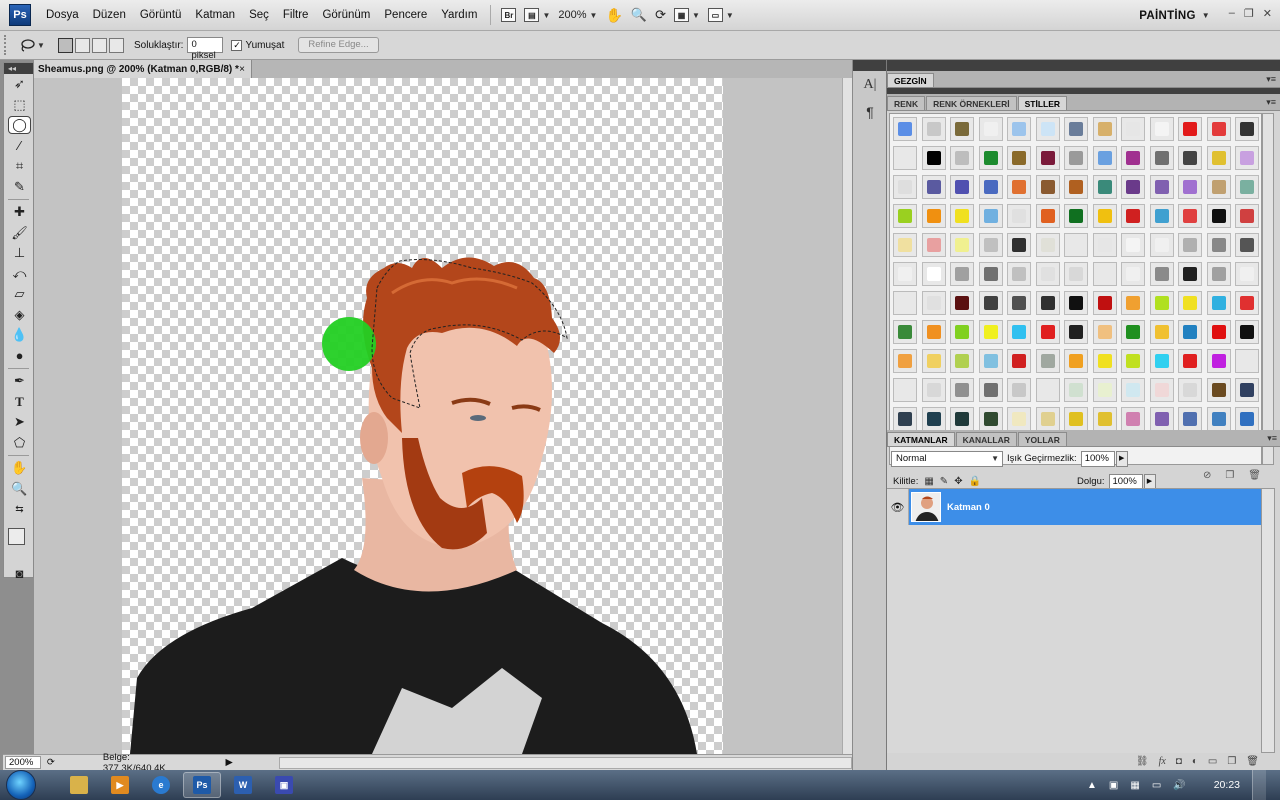 The height and width of the screenshot is (800, 1280). I want to click on brush-tool: 🖌, so click(19, 233).